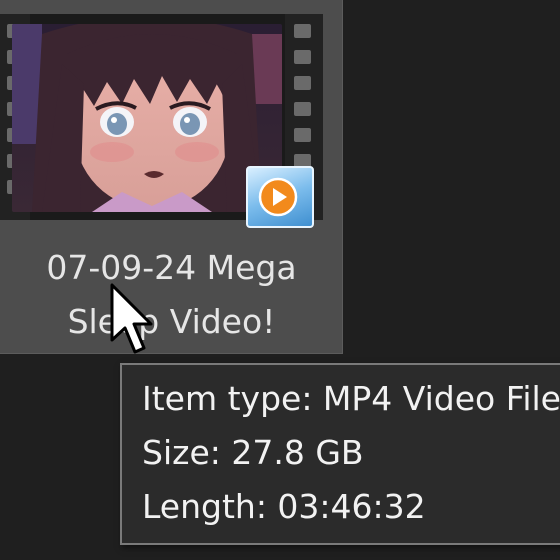  Describe the element at coordinates (131, 318) in the screenshot. I see `arrow-cursor-icon` at that location.